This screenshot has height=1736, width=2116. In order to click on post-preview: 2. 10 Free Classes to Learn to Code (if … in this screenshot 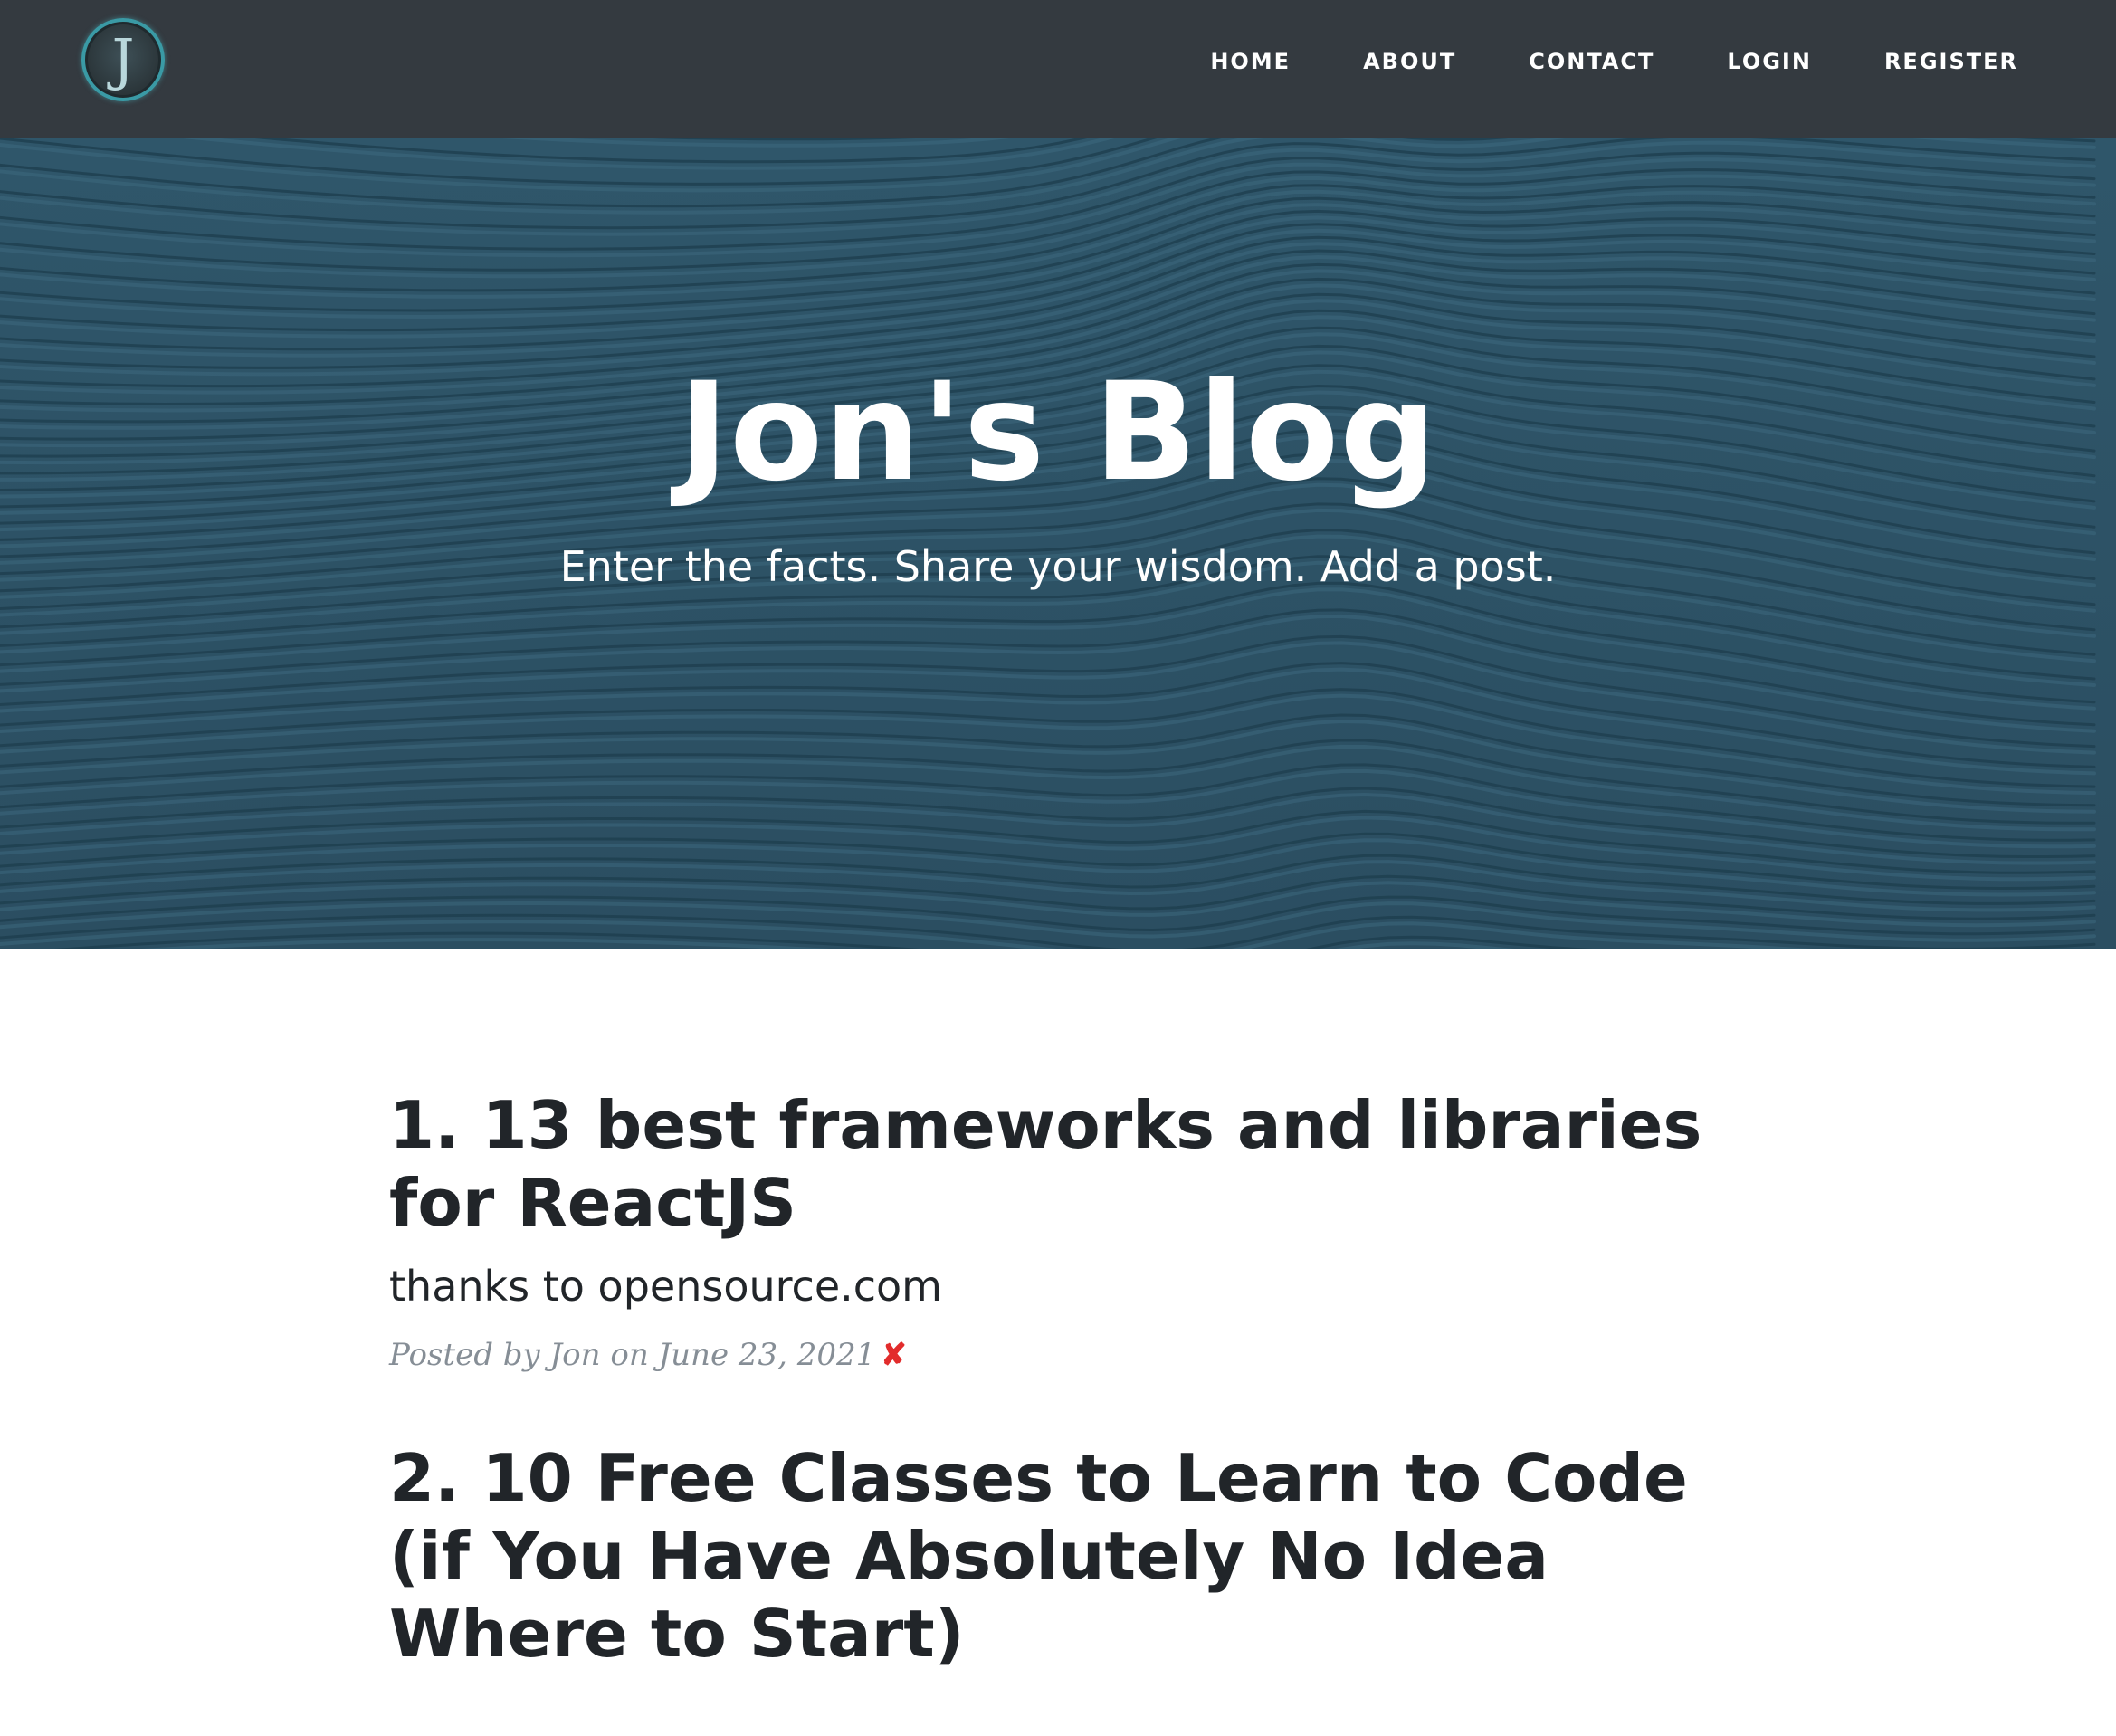, I will do `click(1059, 1556)`.